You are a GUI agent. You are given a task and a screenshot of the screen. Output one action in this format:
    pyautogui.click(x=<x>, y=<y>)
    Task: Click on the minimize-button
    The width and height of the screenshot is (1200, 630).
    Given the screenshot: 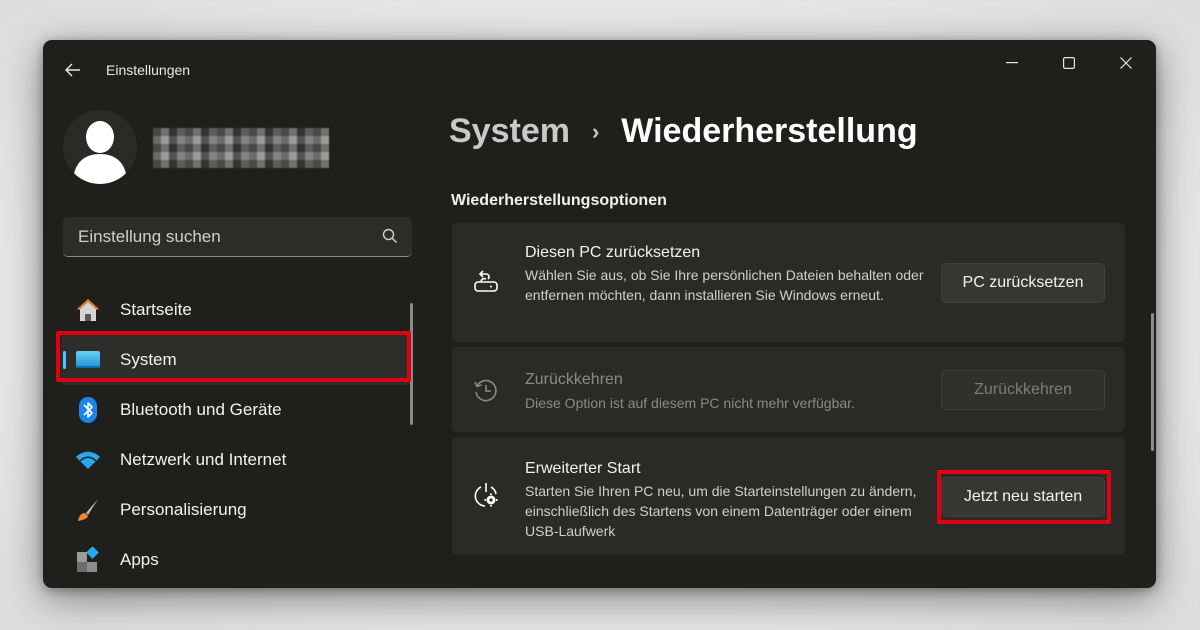 What is the action you would take?
    pyautogui.click(x=1012, y=63)
    